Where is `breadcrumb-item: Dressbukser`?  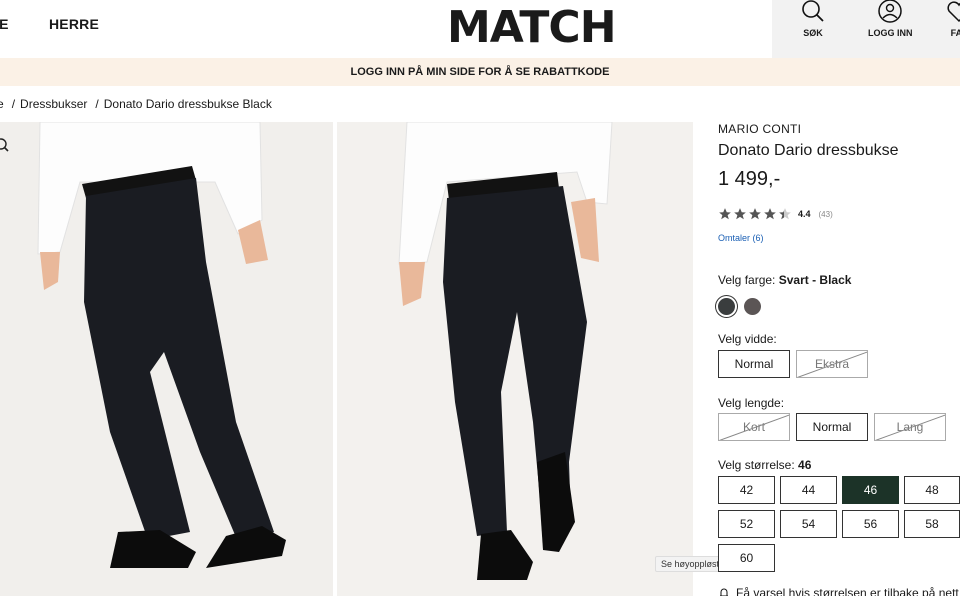
breadcrumb-item: Dressbukser is located at coordinates (53, 104).